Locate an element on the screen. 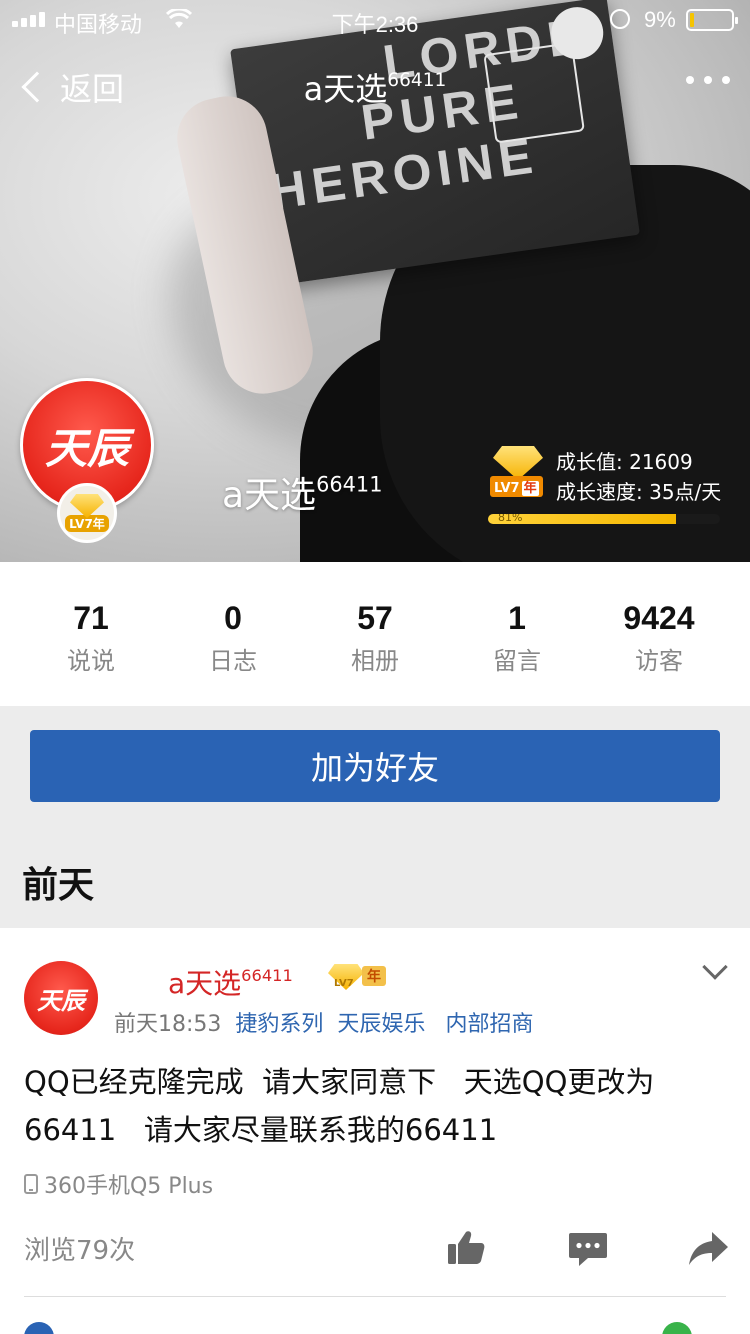 The width and height of the screenshot is (750, 1334). growth-speed: 成长速度: 35点/天 is located at coordinates (639, 492).